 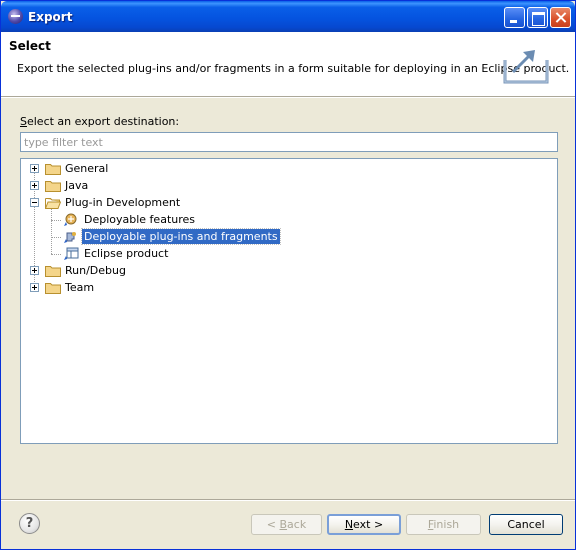 I want to click on tree-item-label: Run/Debug, so click(x=95, y=270).